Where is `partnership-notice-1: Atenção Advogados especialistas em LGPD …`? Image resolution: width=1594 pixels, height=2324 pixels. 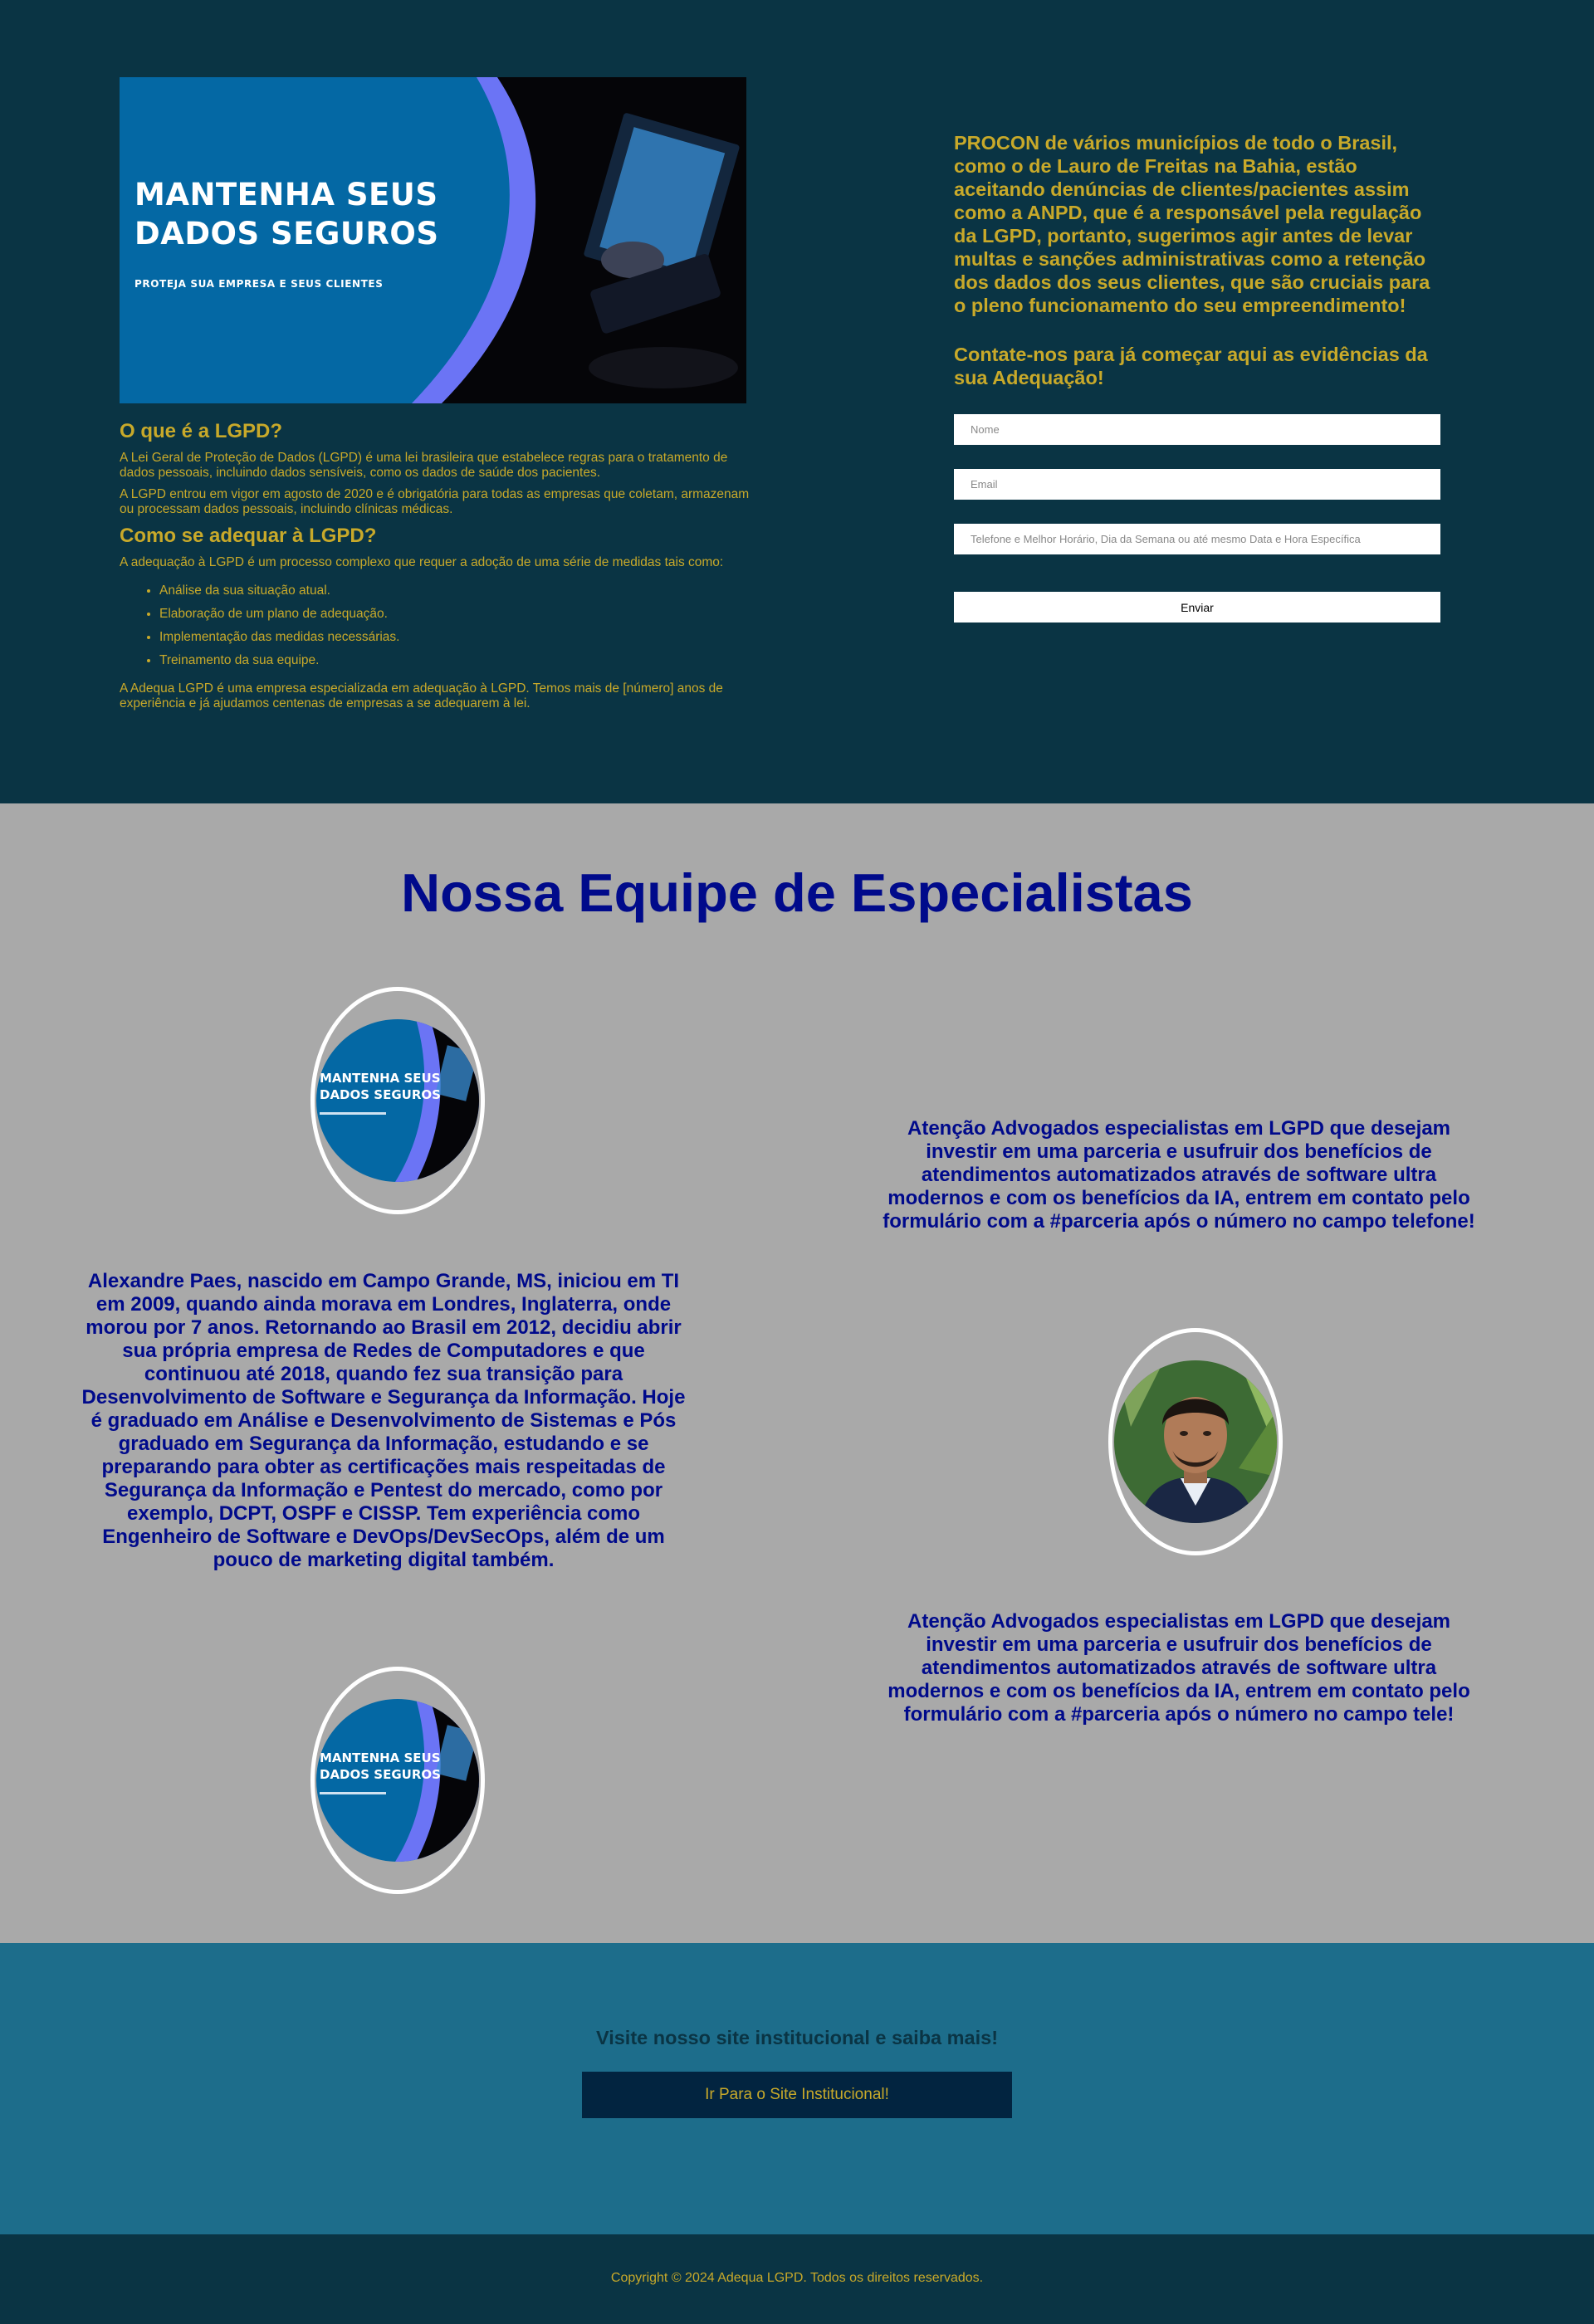 partnership-notice-1: Atenção Advogados especialistas em LGPD … is located at coordinates (1179, 1175).